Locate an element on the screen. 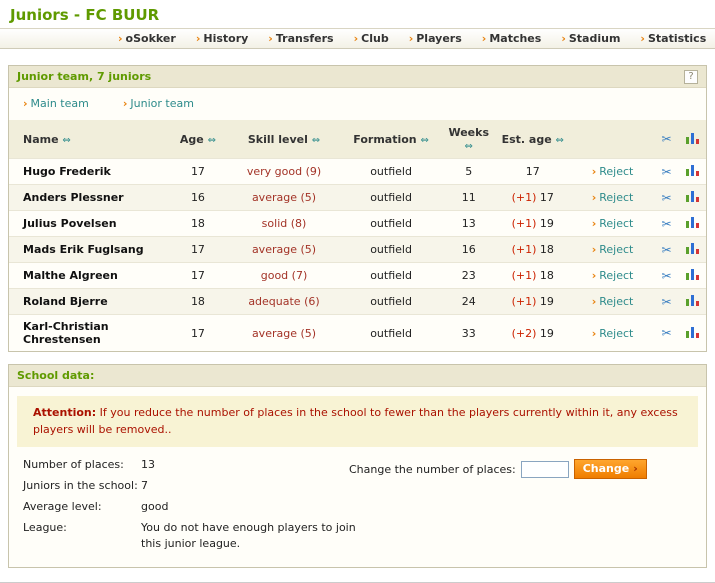  nav-item-transfers: › Transfers is located at coordinates (300, 38).